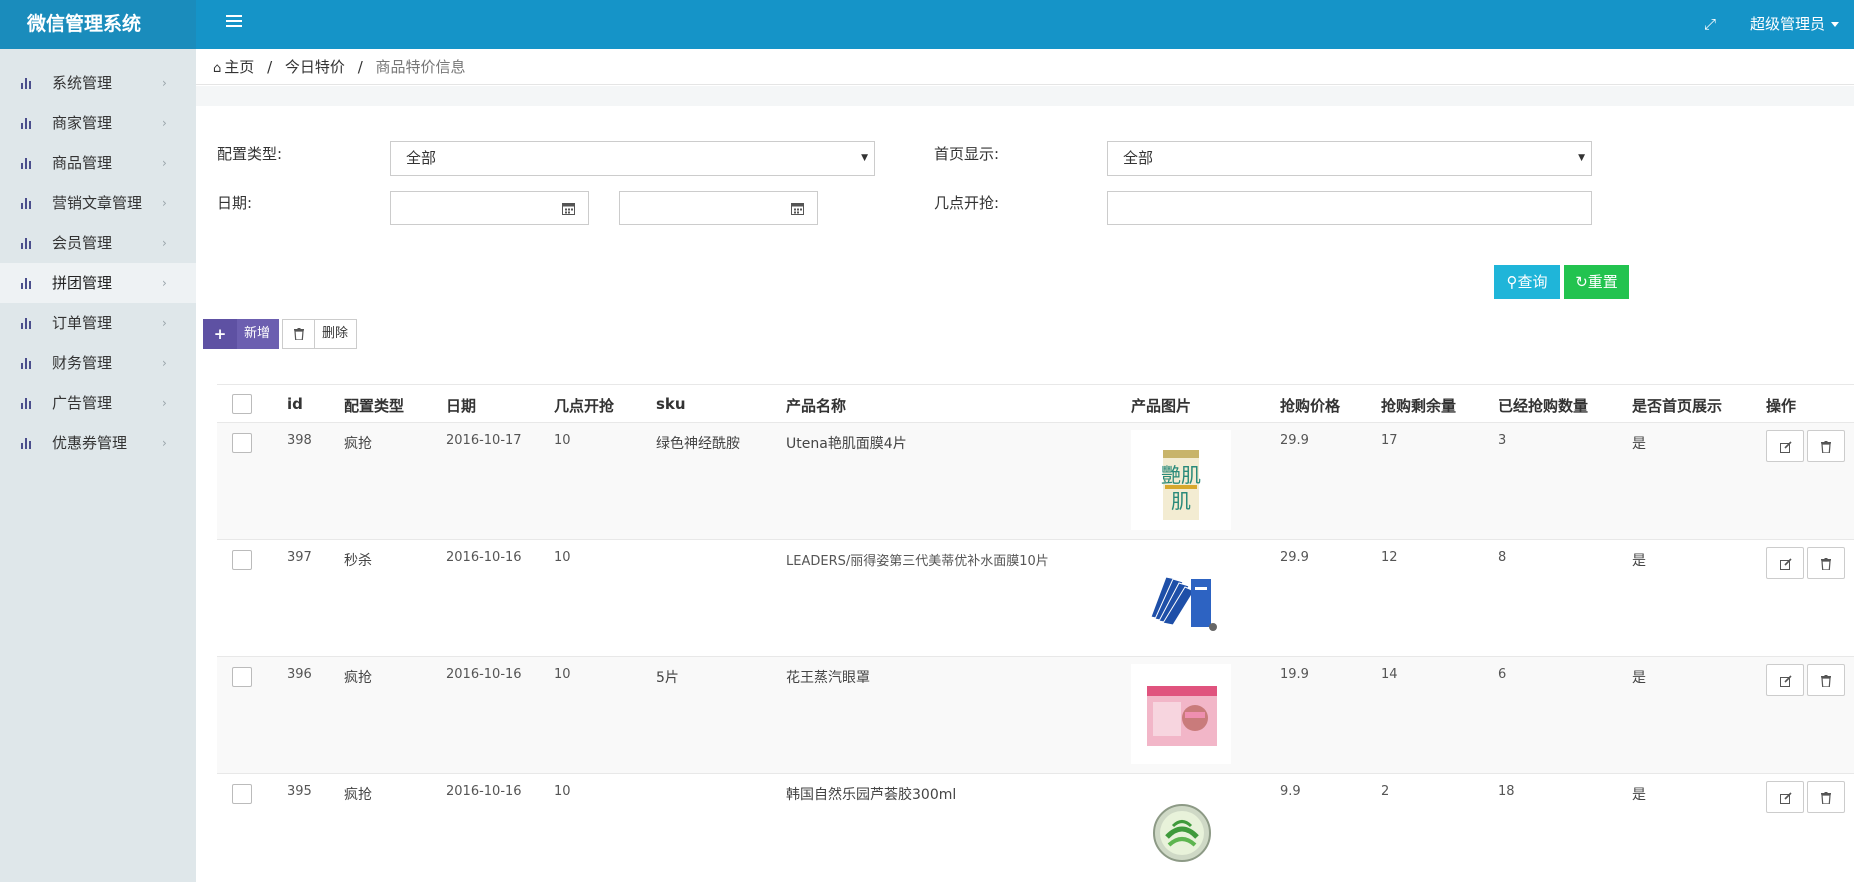  What do you see at coordinates (1025, 96) in the screenshot?
I see `content-header-strip` at bounding box center [1025, 96].